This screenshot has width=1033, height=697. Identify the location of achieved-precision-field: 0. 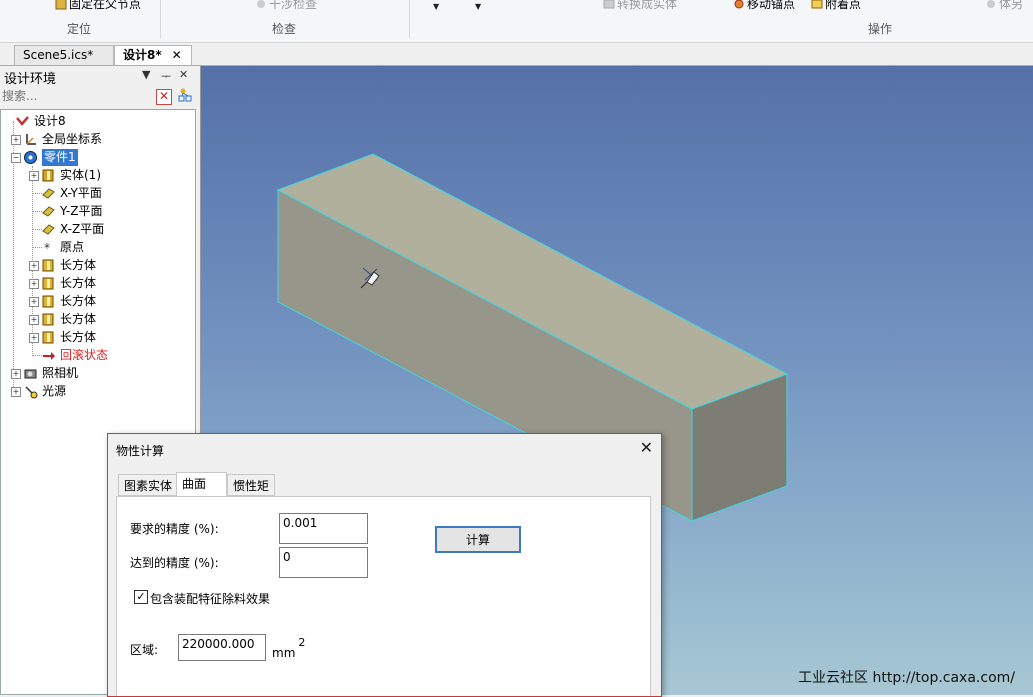
(323, 562).